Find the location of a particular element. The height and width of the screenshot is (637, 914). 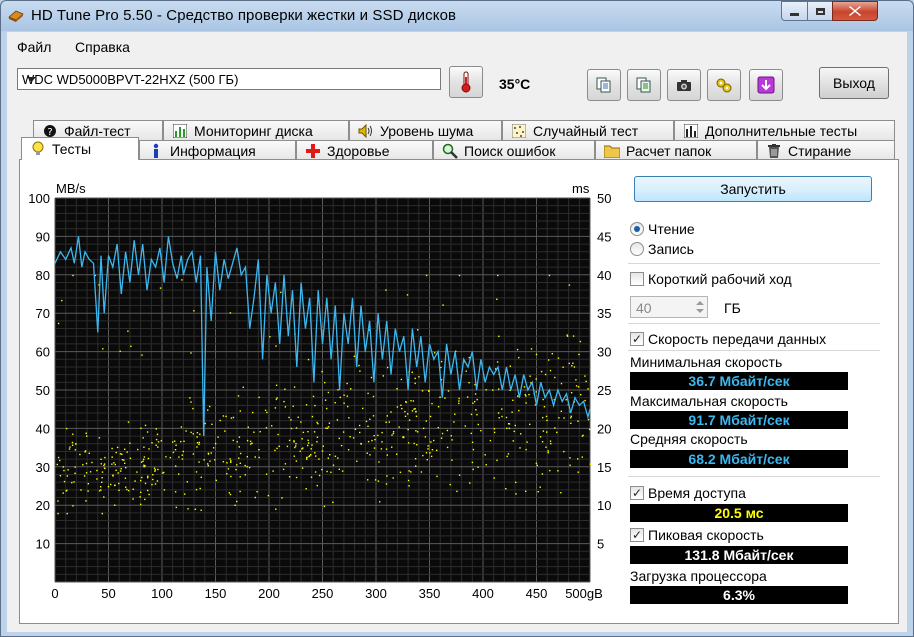

menu-file: Файл is located at coordinates (34, 47).